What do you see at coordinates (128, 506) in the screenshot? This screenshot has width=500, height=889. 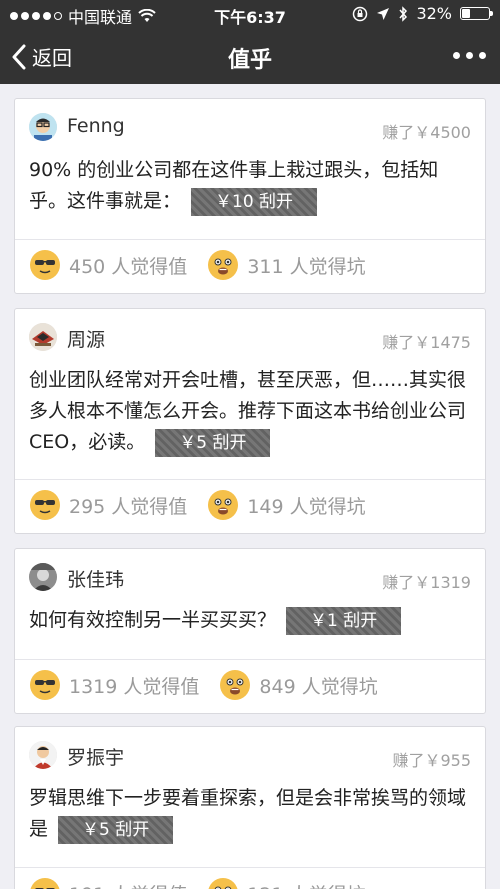 I see `worth-count: 295 人觉得值` at bounding box center [128, 506].